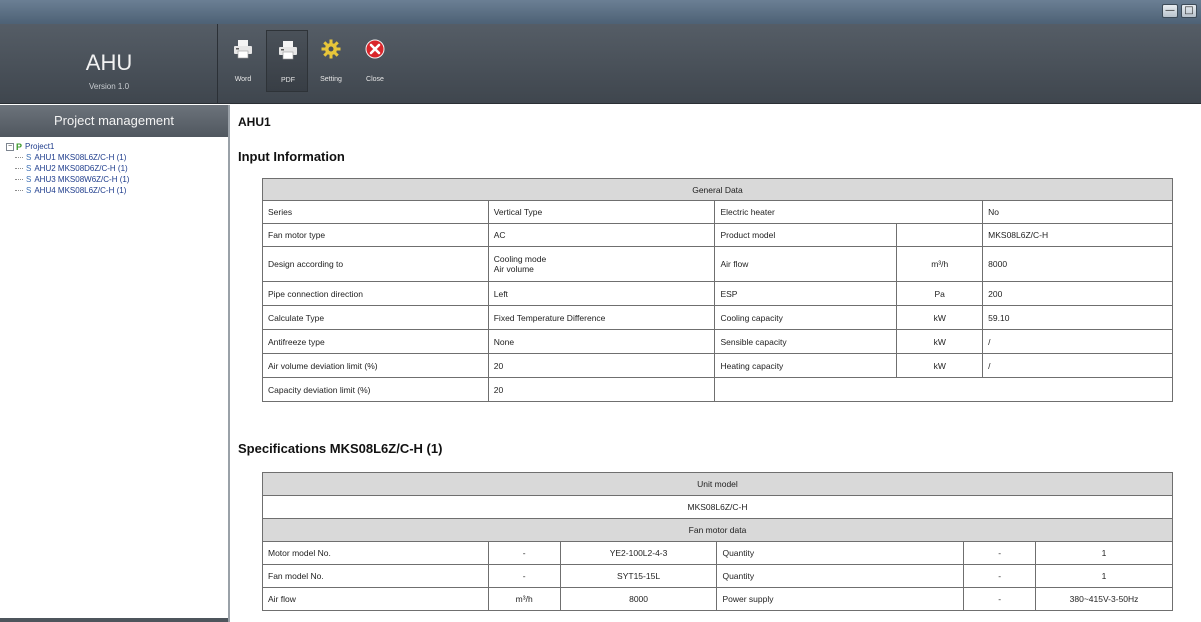 This screenshot has width=1201, height=622. I want to click on tree-item-ahu4: Ѕ AHU4 MKS08L6Z/C-H (1), so click(117, 190).